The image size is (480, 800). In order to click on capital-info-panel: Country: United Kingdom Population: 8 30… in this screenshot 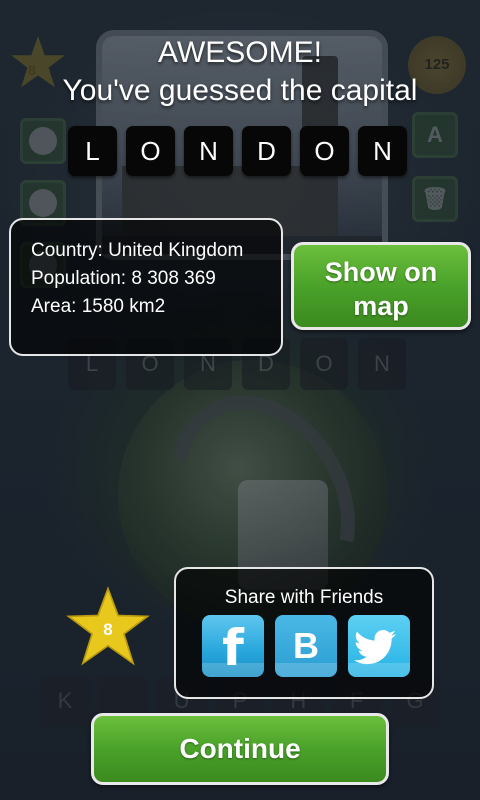, I will do `click(146, 287)`.